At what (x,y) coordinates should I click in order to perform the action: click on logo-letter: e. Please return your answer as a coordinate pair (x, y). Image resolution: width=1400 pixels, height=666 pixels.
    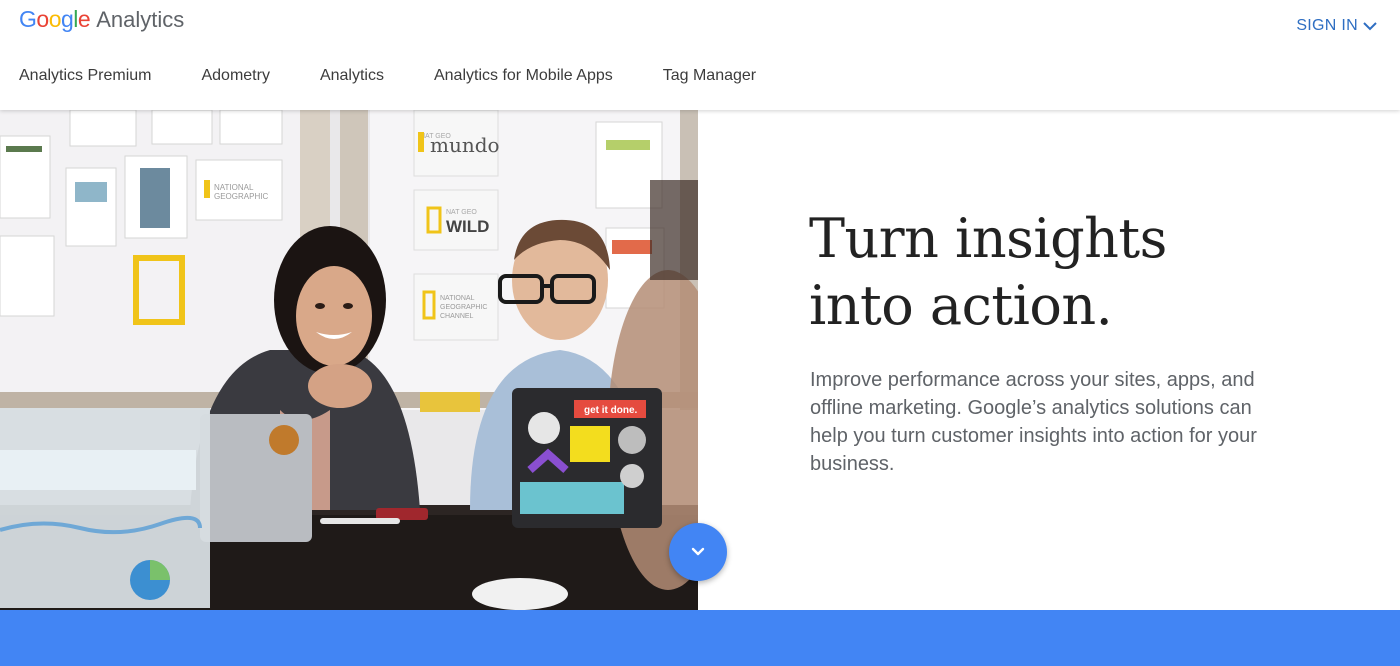
    Looking at the image, I should click on (84, 19).